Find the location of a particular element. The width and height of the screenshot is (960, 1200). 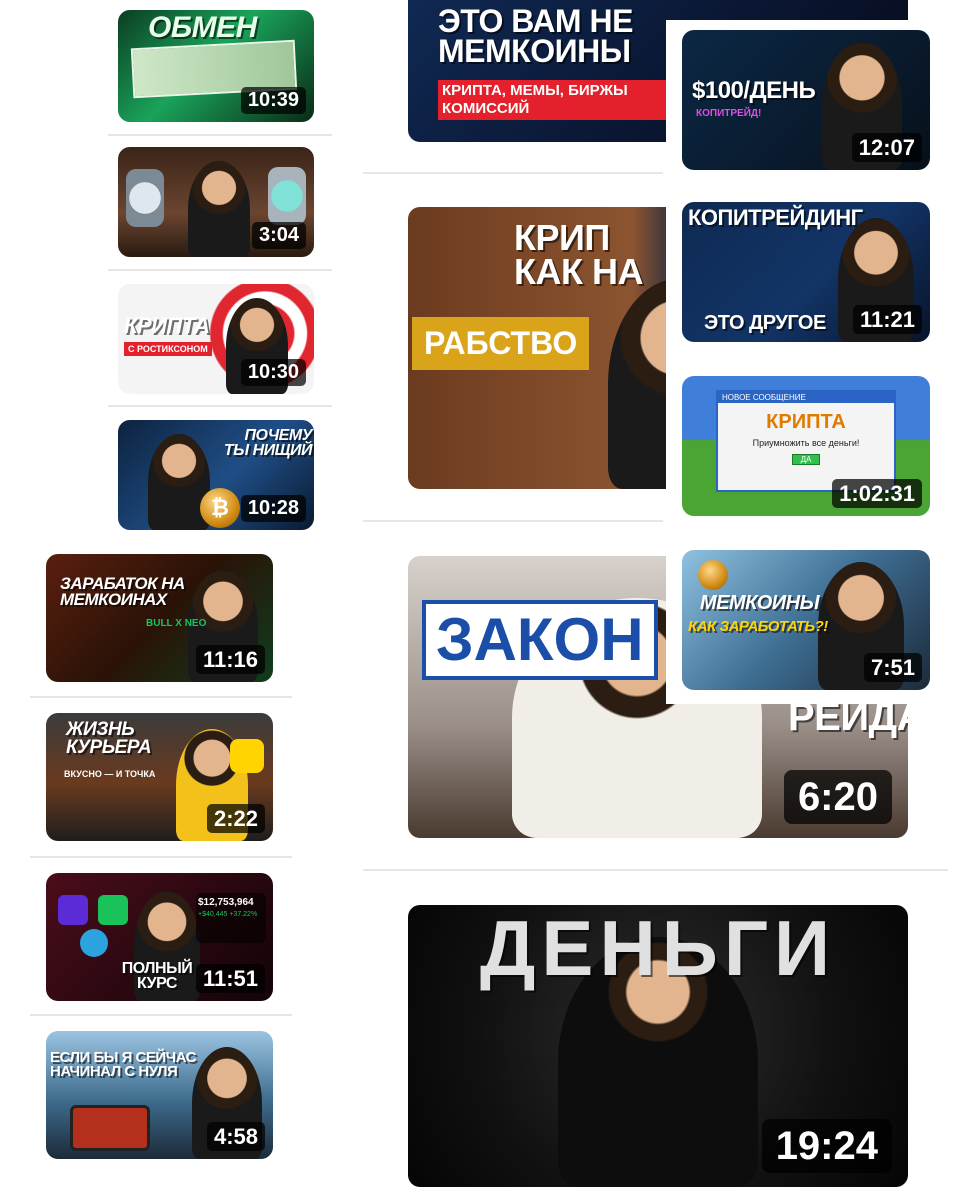

bitcoin-icon: ₿ is located at coordinates (220, 508).